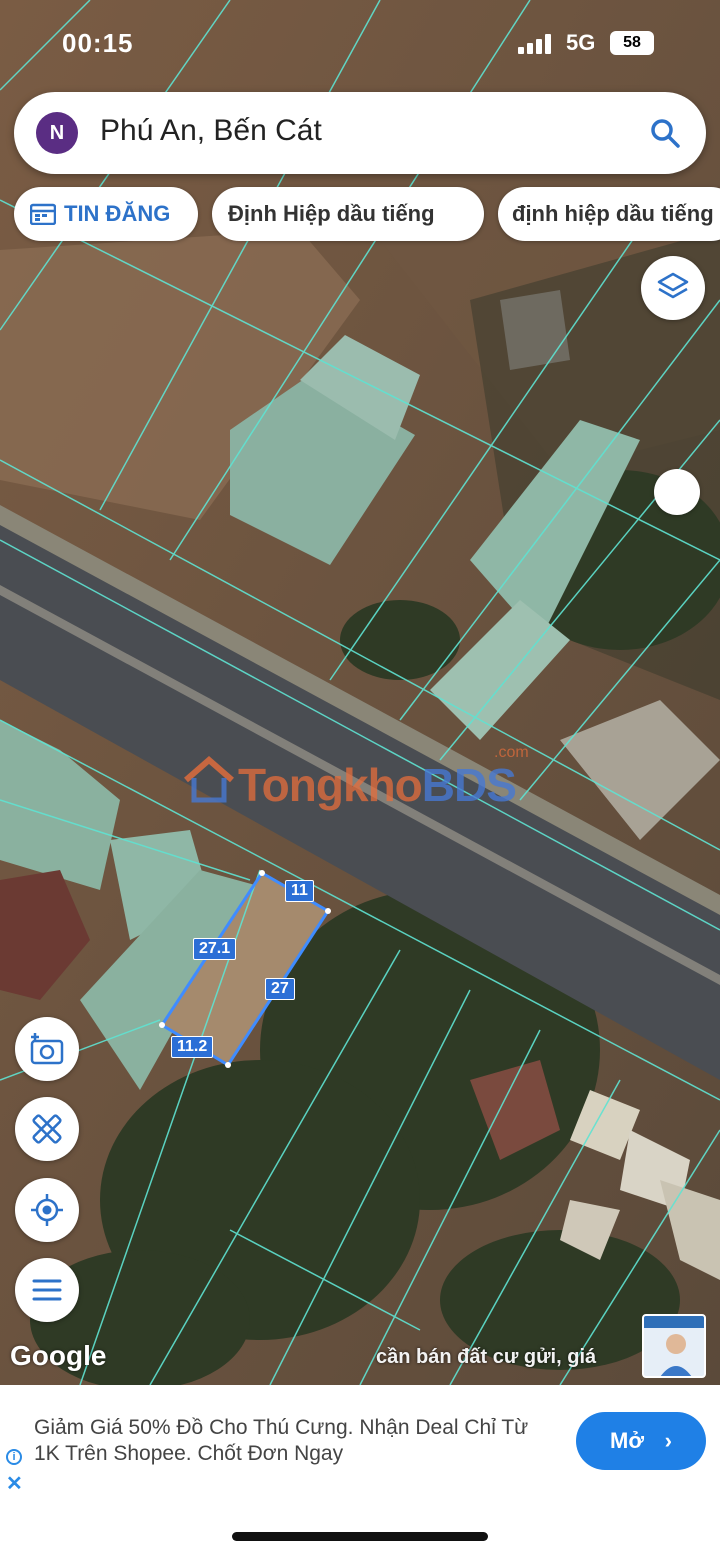 The width and height of the screenshot is (720, 1555). Describe the element at coordinates (331, 213) in the screenshot. I see `chip-label: Định Hiệp dầu tiếng` at that location.